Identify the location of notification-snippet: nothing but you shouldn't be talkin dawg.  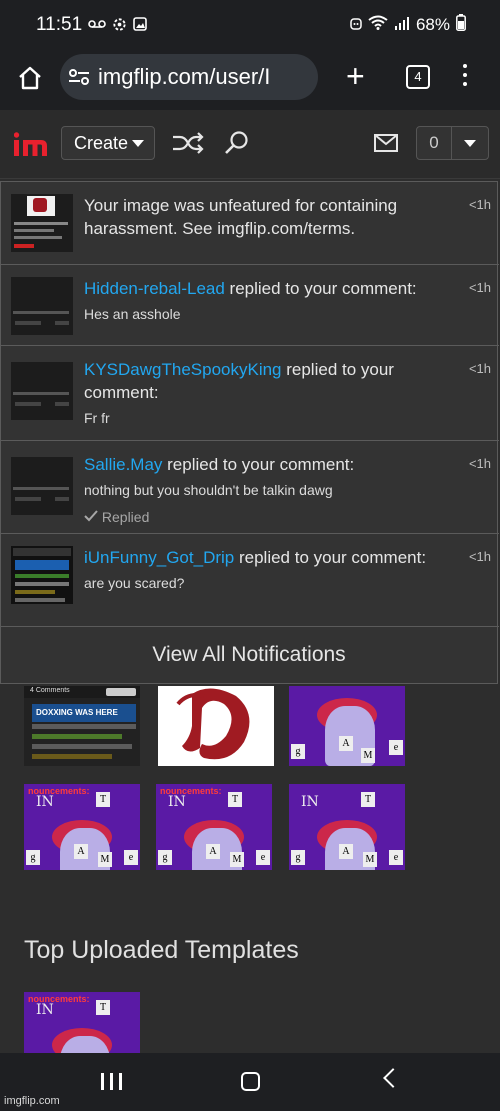
(208, 490).